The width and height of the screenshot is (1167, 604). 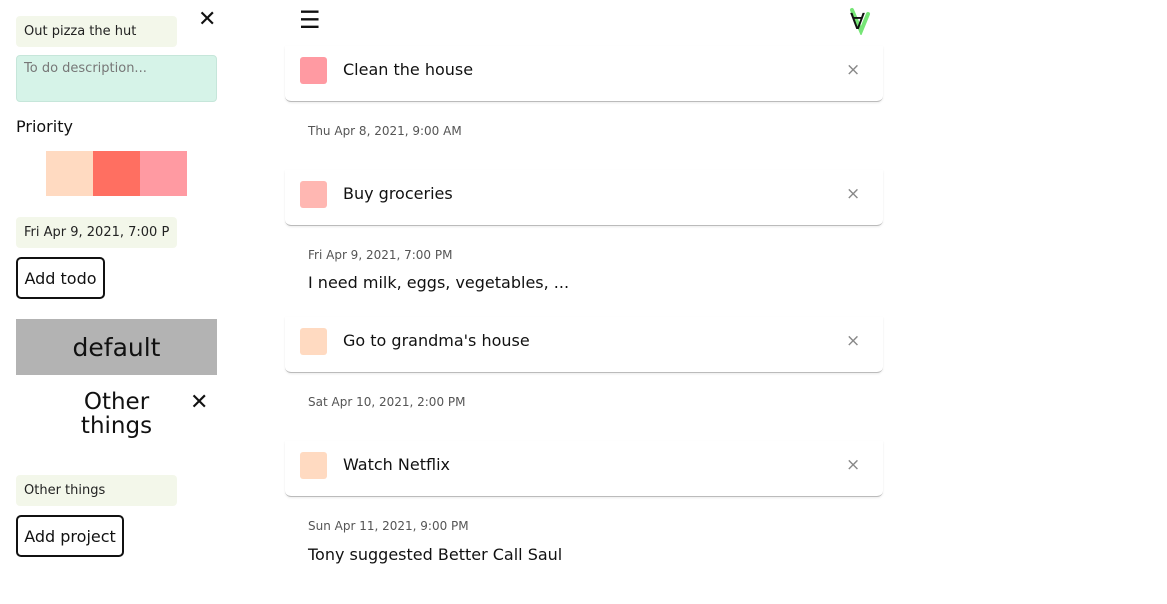 I want to click on todo-card: Watch Netflix ×, so click(x=584, y=469).